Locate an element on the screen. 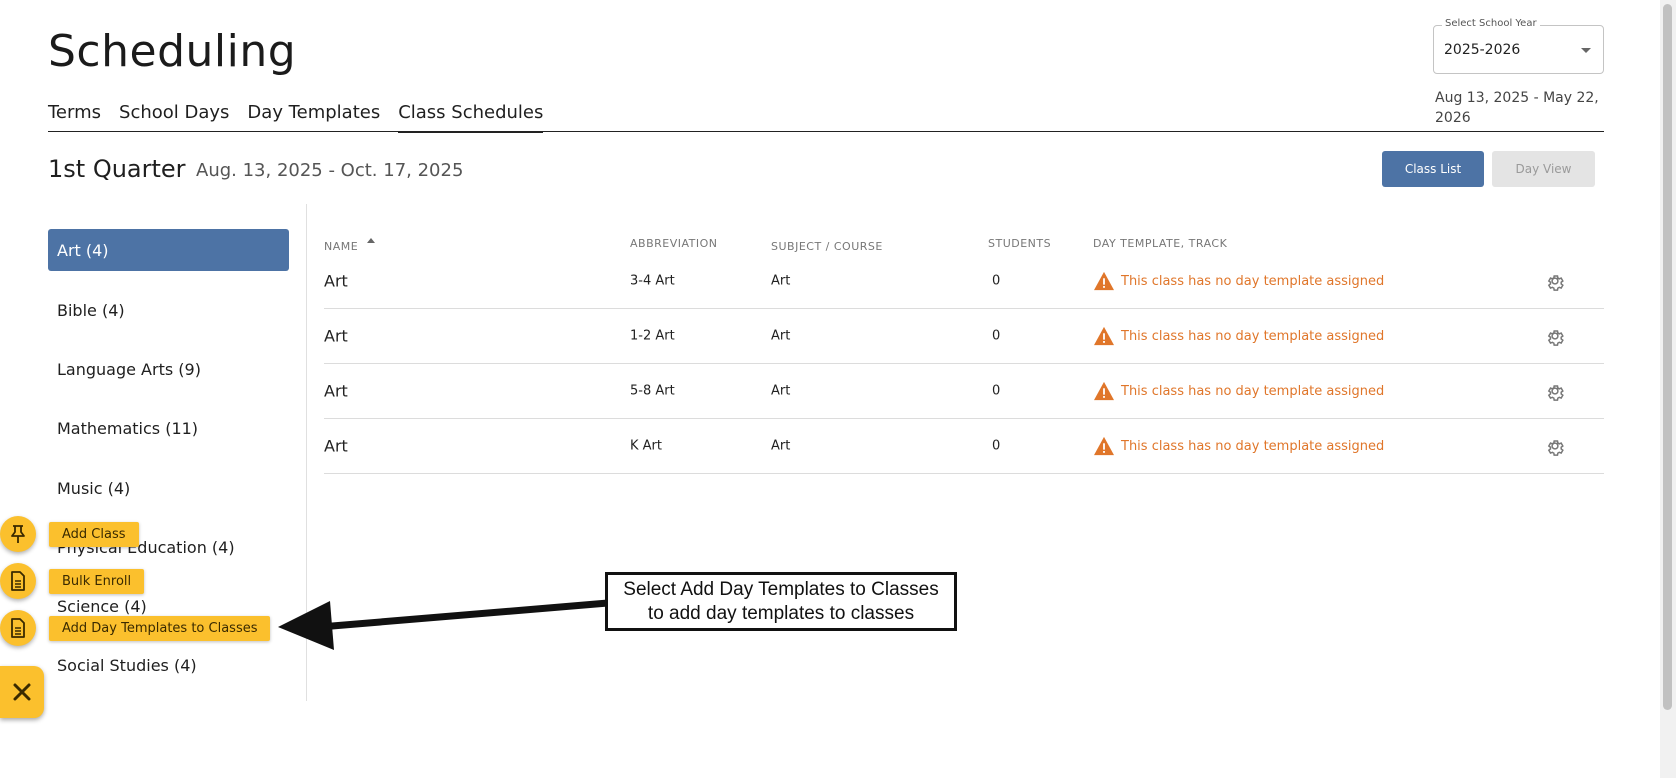  column-header-students: STUDENTS is located at coordinates (1020, 243).